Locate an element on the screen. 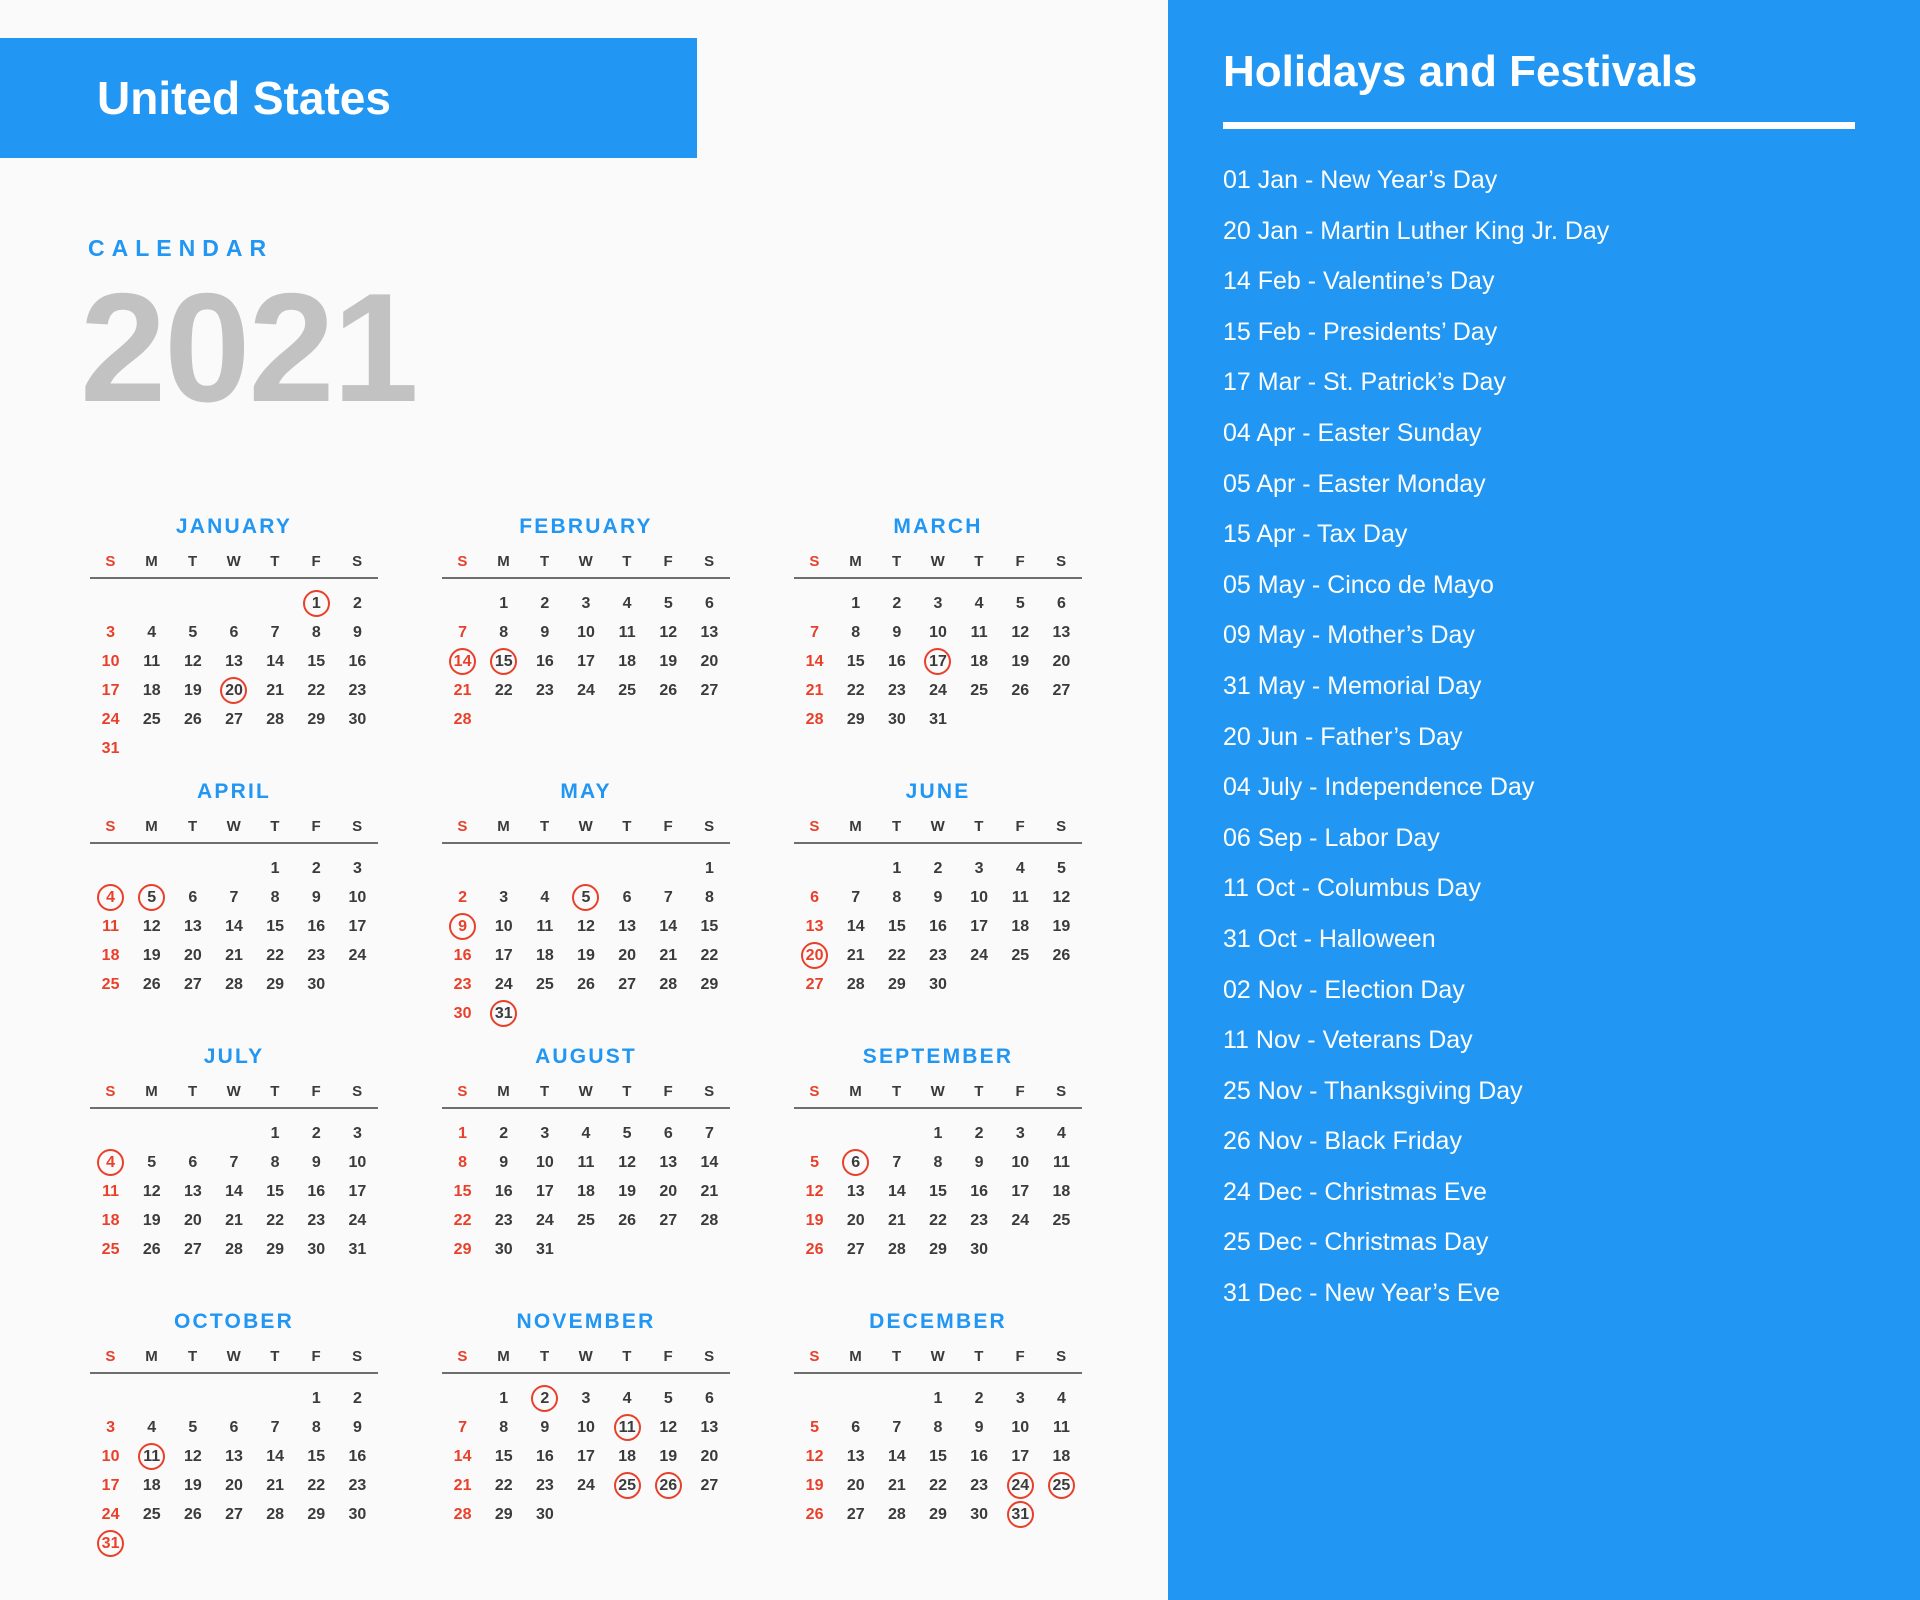 This screenshot has width=1920, height=1600. day-cell: 22 is located at coordinates (275, 955).